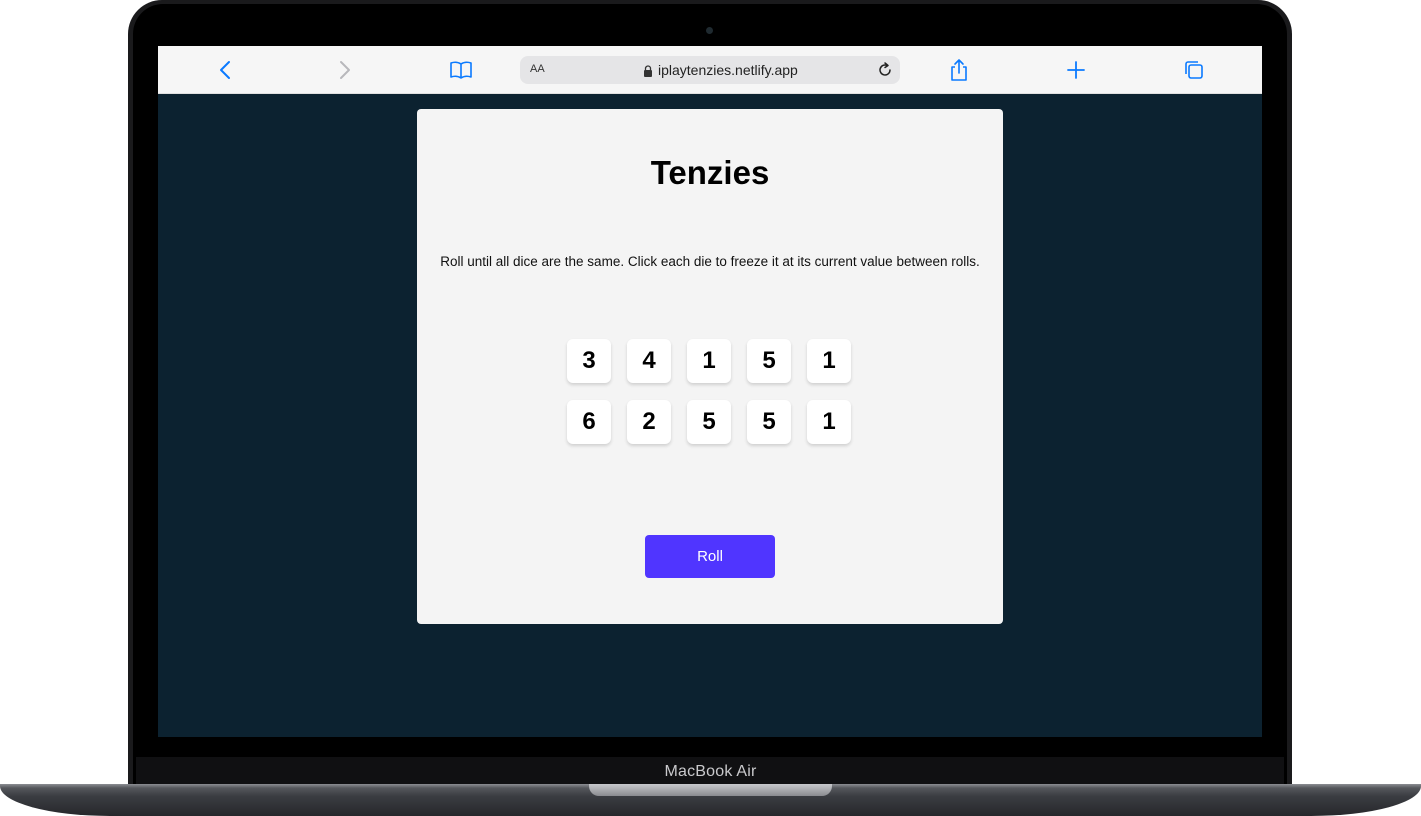 This screenshot has height=816, width=1421. What do you see at coordinates (1194, 70) in the screenshot?
I see `tabs-icon` at bounding box center [1194, 70].